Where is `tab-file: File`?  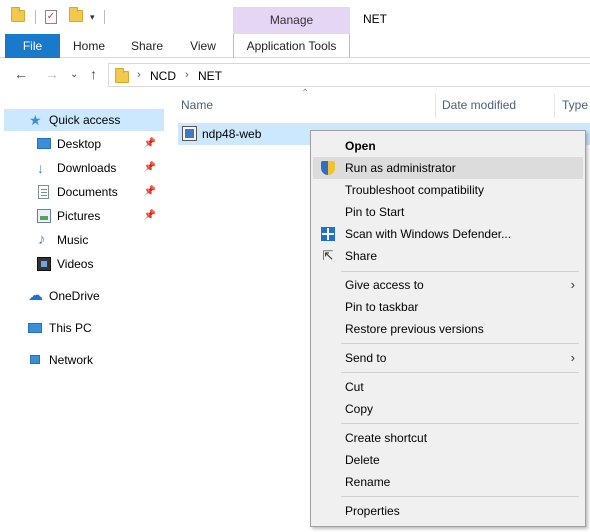
tab-file: File is located at coordinates (32, 46).